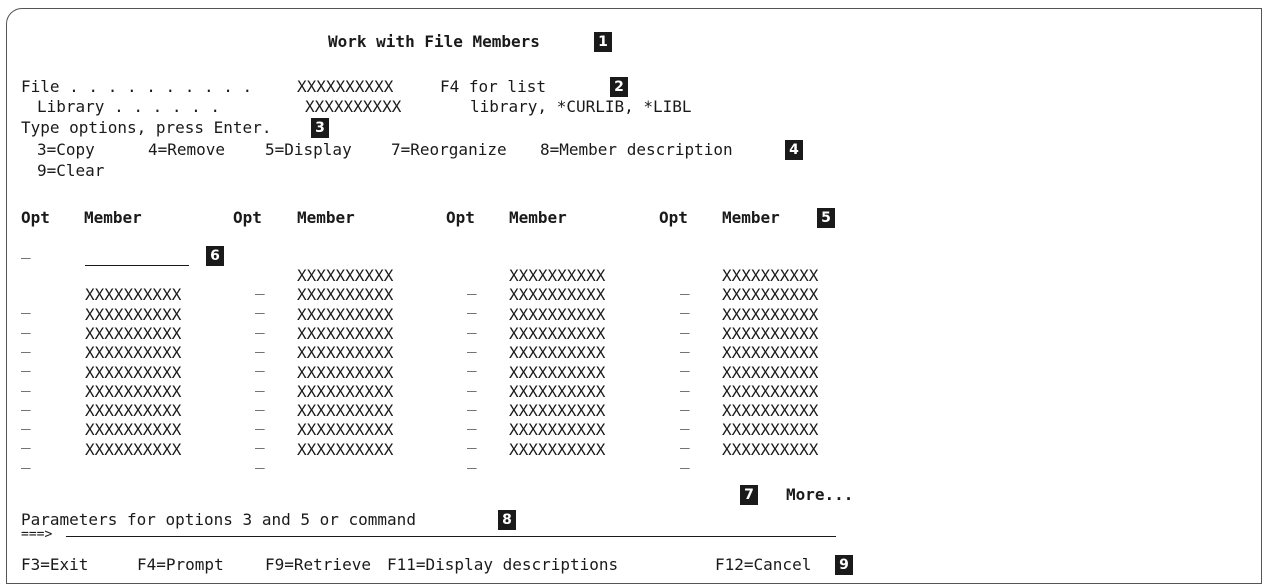  I want to click on screen-title: Work with File Members, so click(434, 41).